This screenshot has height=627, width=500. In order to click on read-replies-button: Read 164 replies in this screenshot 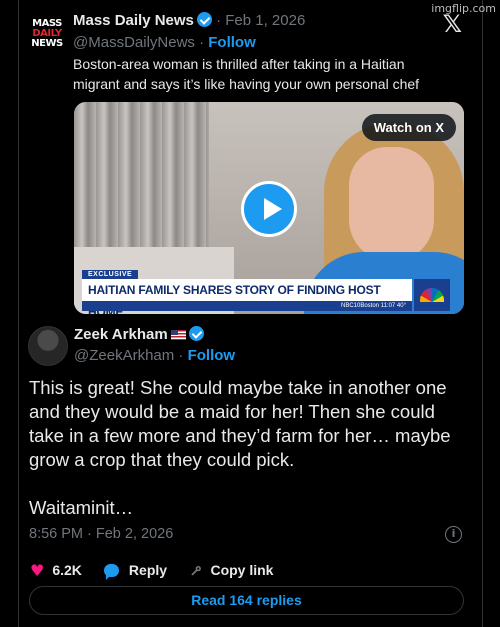, I will do `click(246, 600)`.